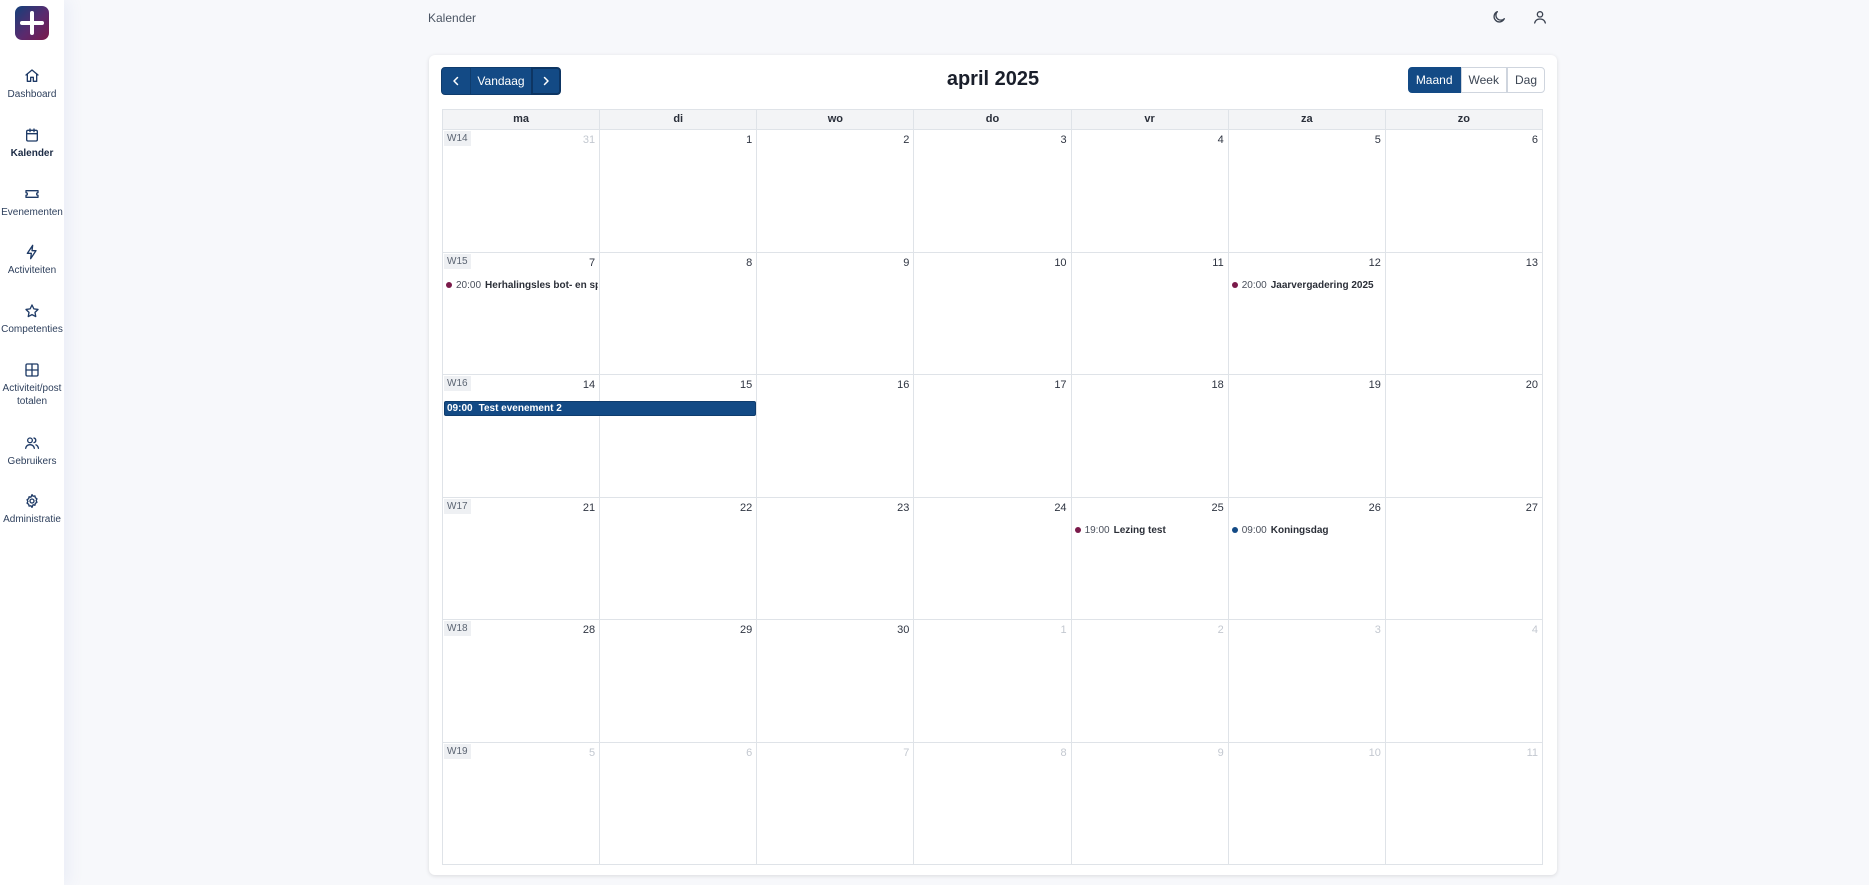 The width and height of the screenshot is (1869, 885). What do you see at coordinates (749, 263) in the screenshot?
I see `day-number: 8` at bounding box center [749, 263].